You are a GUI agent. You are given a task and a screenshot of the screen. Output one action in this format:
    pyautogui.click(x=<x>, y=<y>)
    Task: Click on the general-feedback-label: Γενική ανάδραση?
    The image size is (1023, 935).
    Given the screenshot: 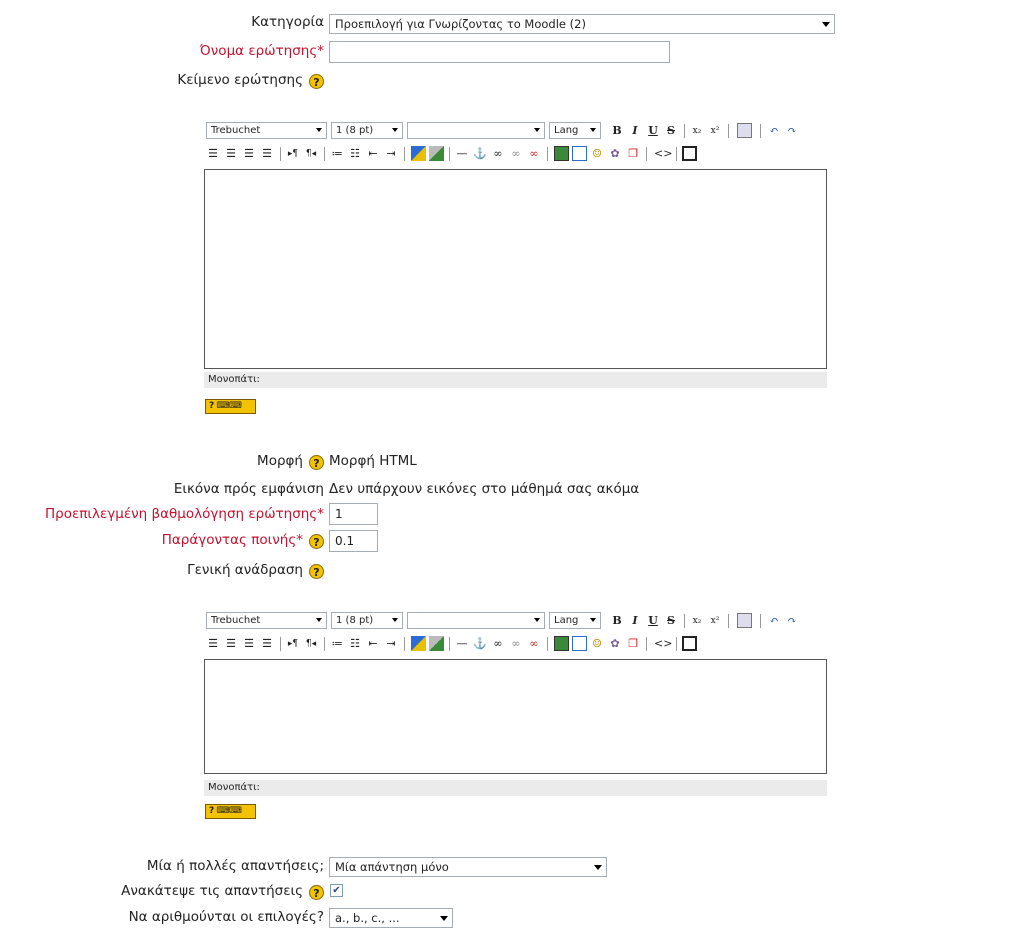 What is the action you would take?
    pyautogui.click(x=255, y=570)
    